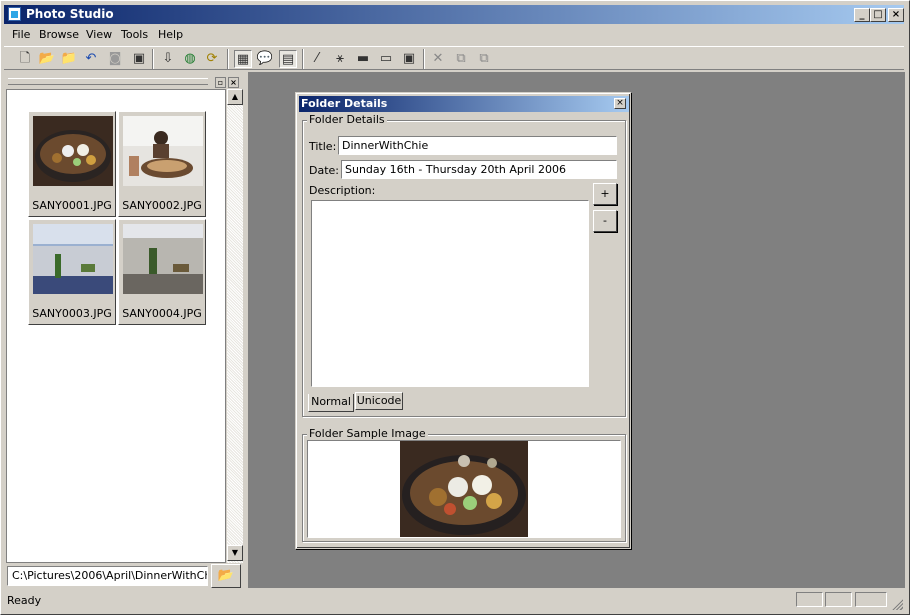  I want to click on dialog-close-button: ×, so click(620, 103).